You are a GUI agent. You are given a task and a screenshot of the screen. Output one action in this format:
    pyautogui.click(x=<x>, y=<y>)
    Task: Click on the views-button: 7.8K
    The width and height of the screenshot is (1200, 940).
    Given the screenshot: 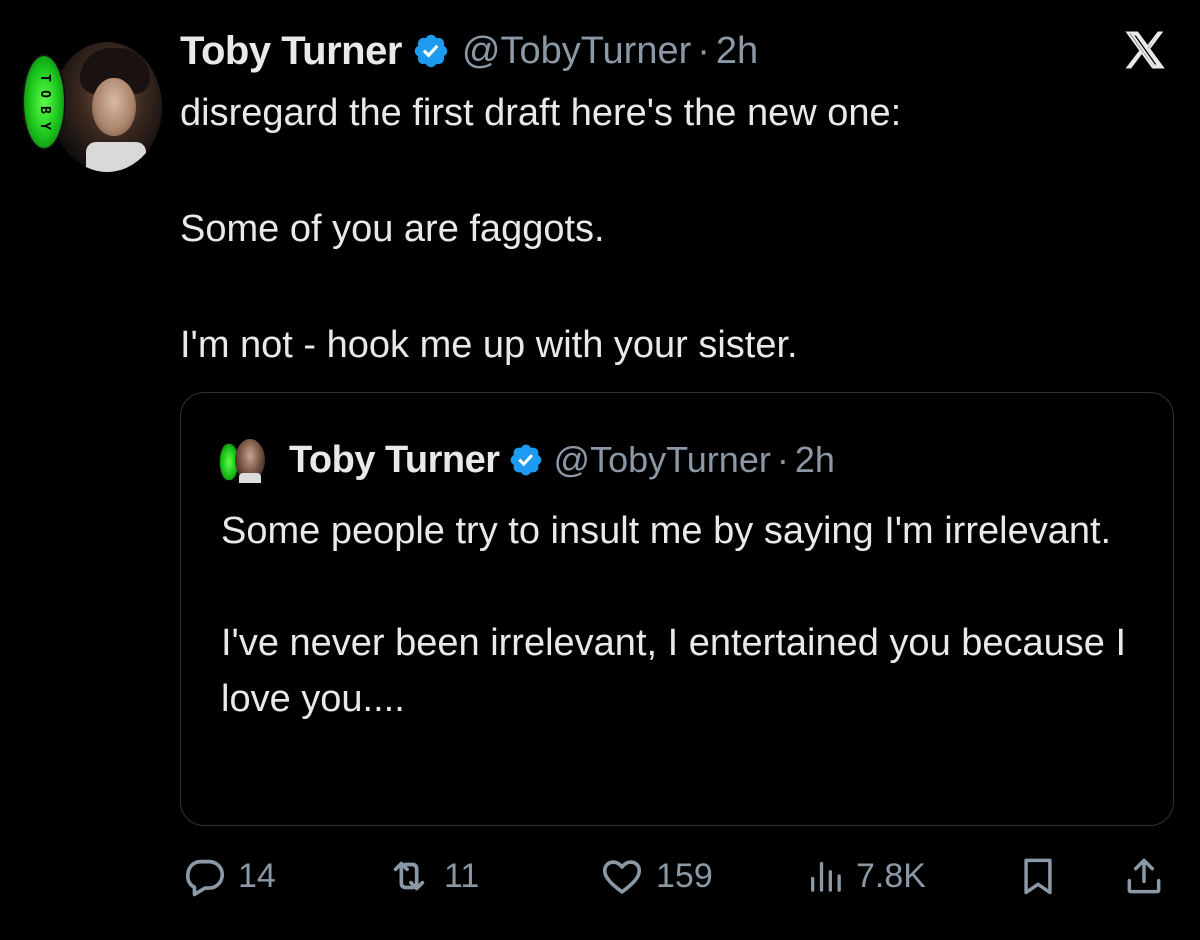 What is the action you would take?
    pyautogui.click(x=866, y=876)
    